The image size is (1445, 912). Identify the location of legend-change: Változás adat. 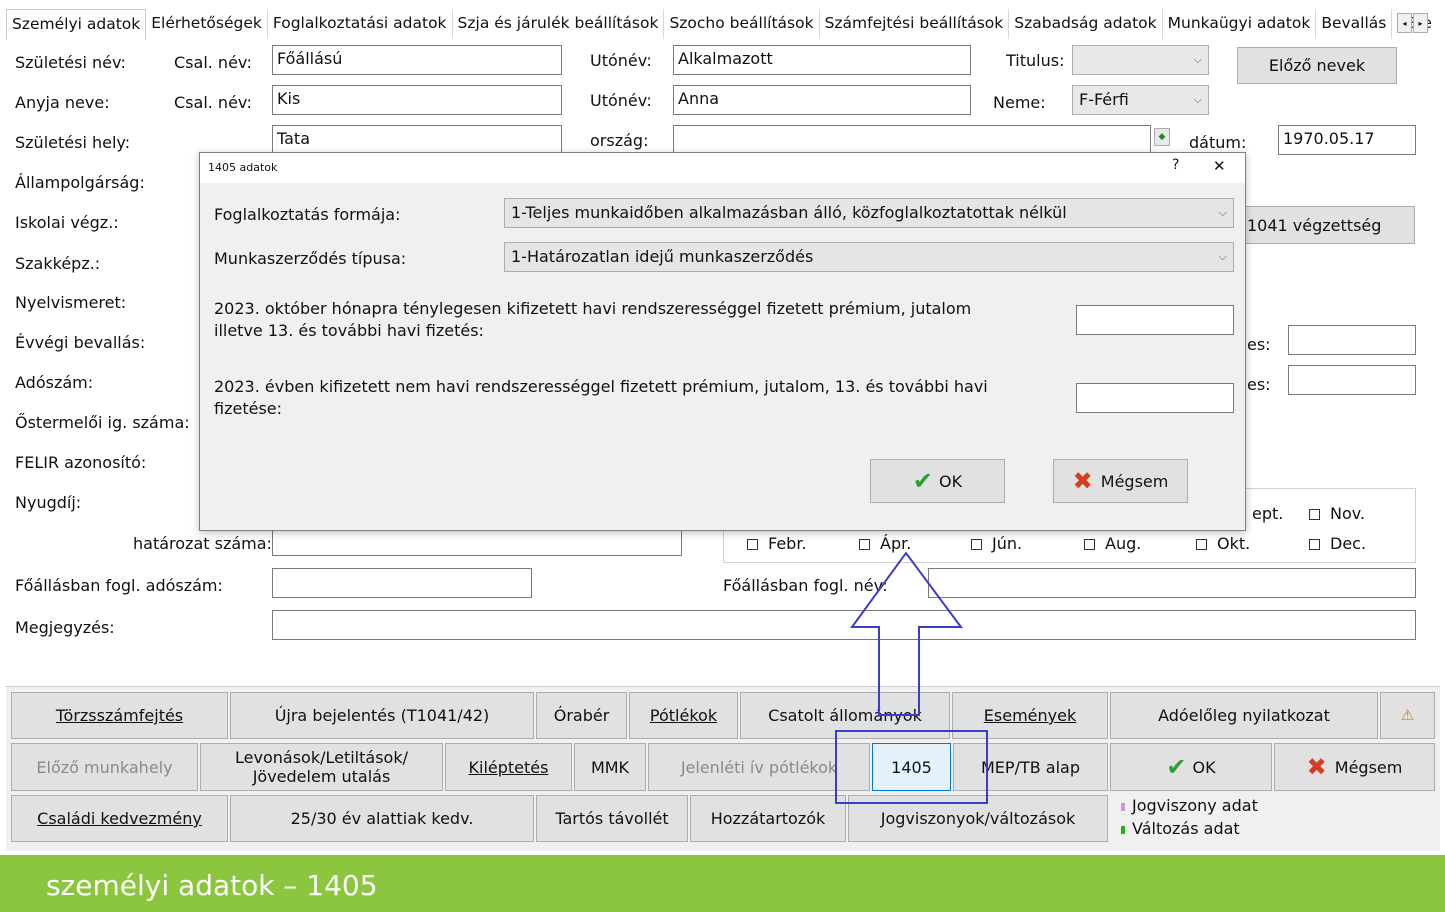
(1180, 829).